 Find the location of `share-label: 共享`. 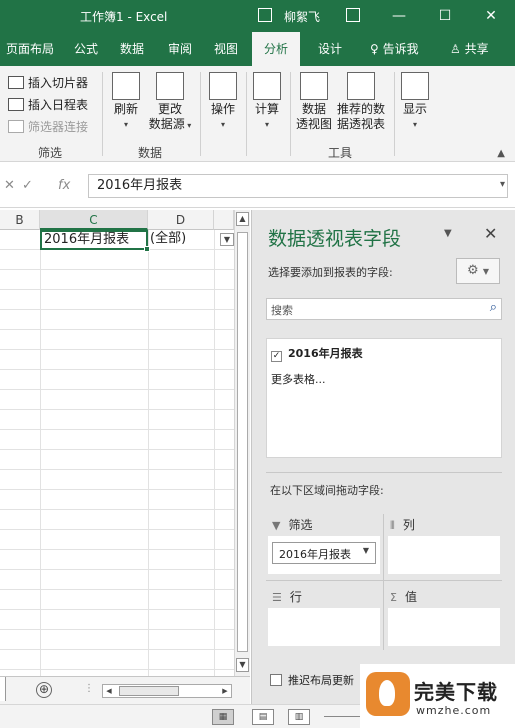

share-label: 共享 is located at coordinates (476, 49).